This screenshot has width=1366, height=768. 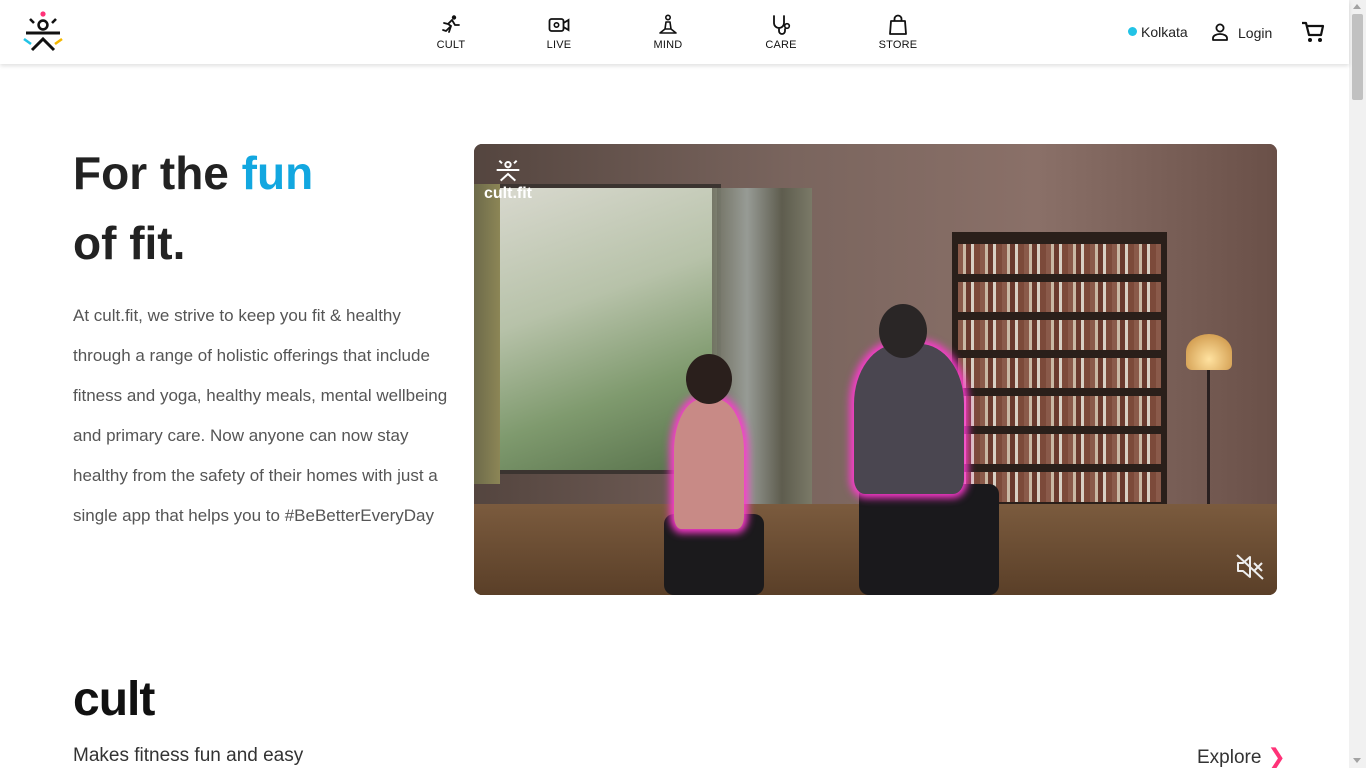 I want to click on hero-title-prefix: For the, so click(x=157, y=173).